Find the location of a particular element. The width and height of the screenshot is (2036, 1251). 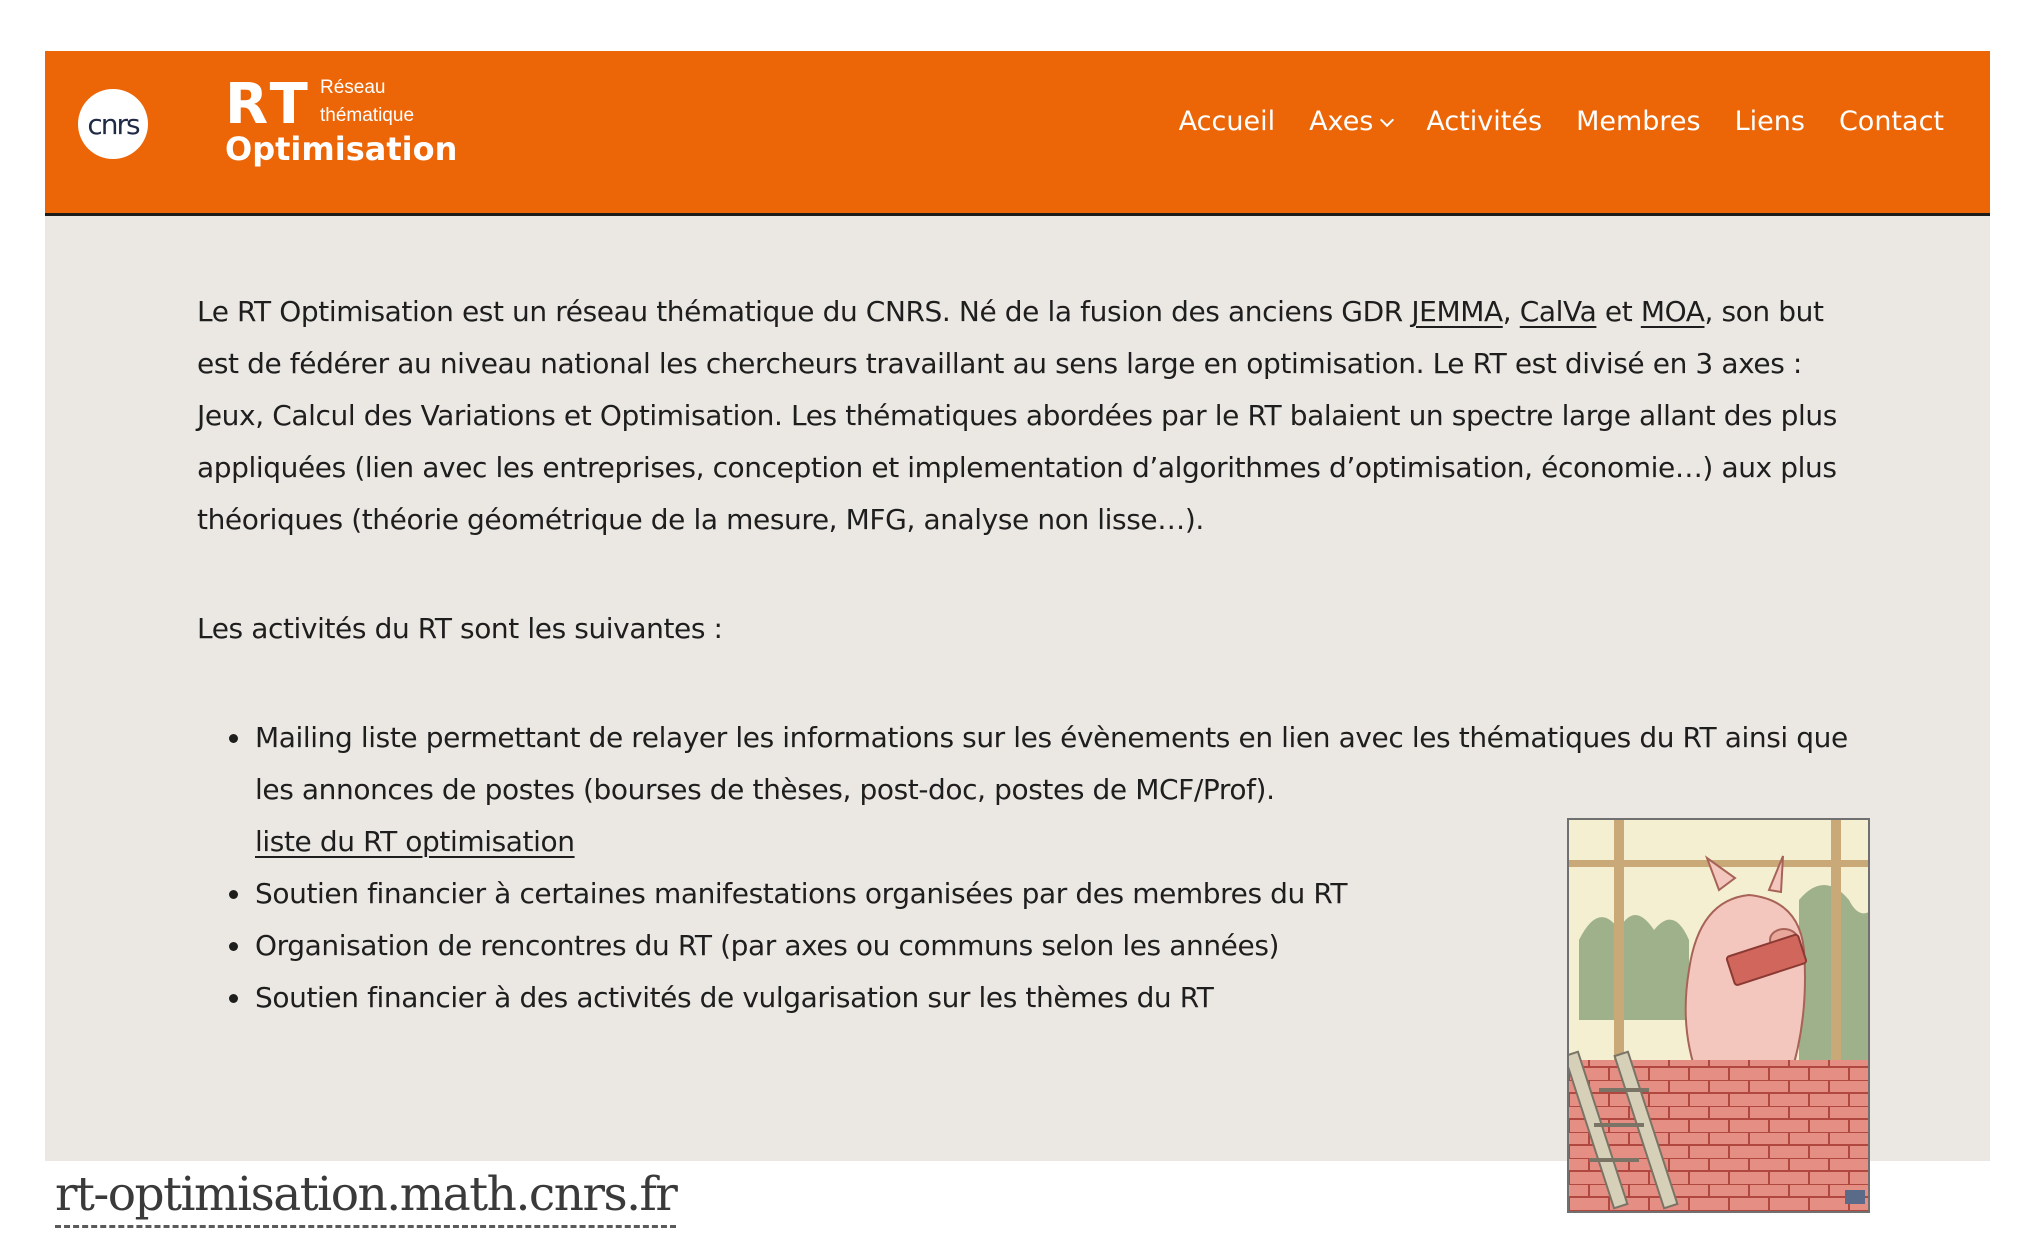

nav-axes: Axes is located at coordinates (1352, 122).